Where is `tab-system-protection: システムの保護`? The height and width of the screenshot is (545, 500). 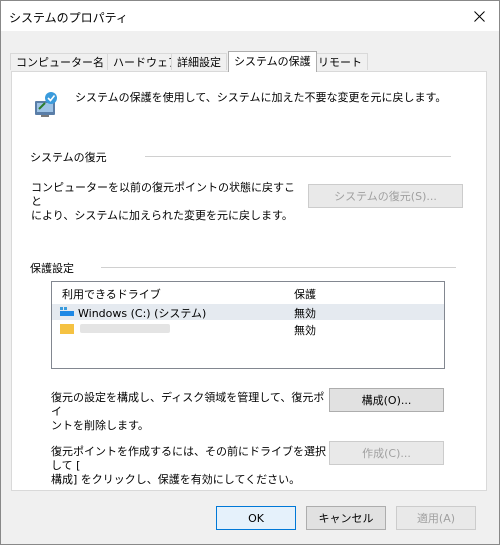
tab-system-protection: システムの保護 is located at coordinates (272, 61).